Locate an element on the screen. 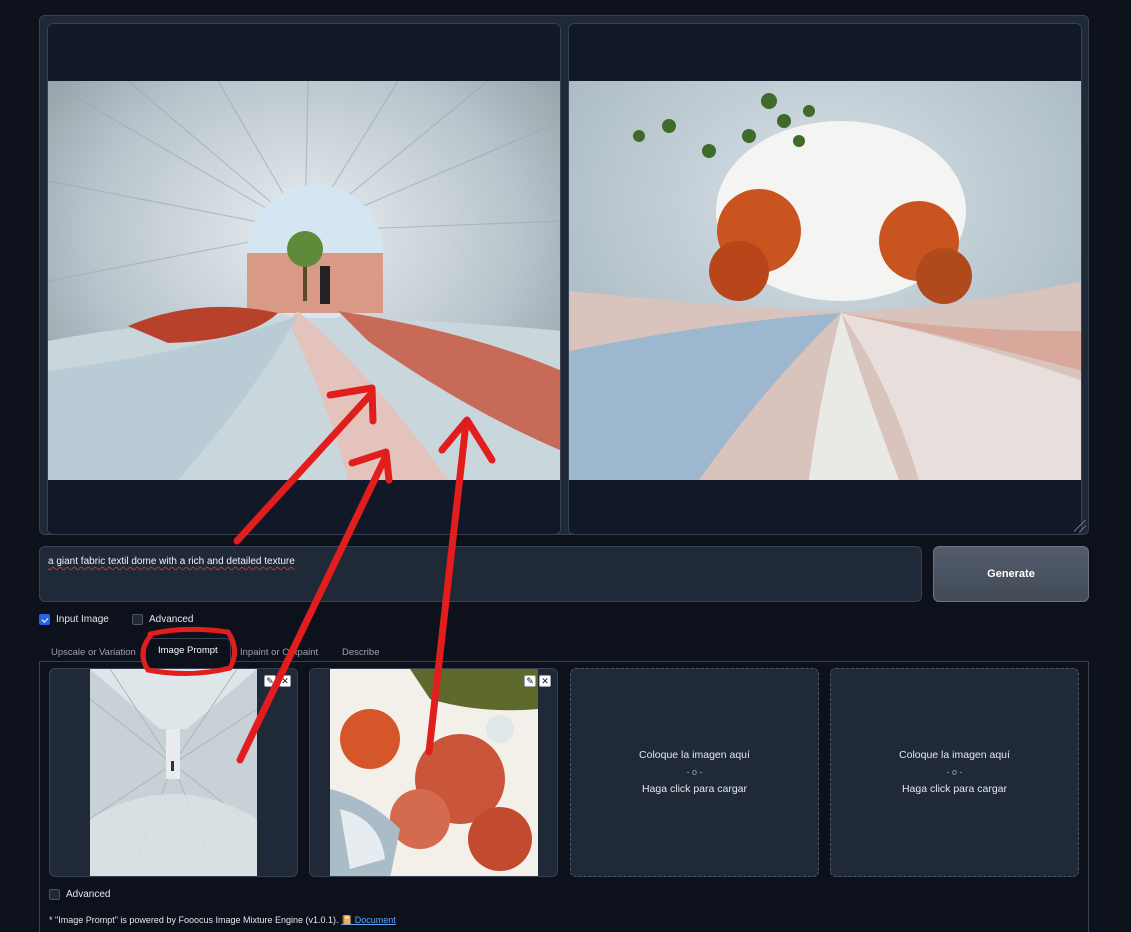  advanced-label: Advanced is located at coordinates (171, 619).